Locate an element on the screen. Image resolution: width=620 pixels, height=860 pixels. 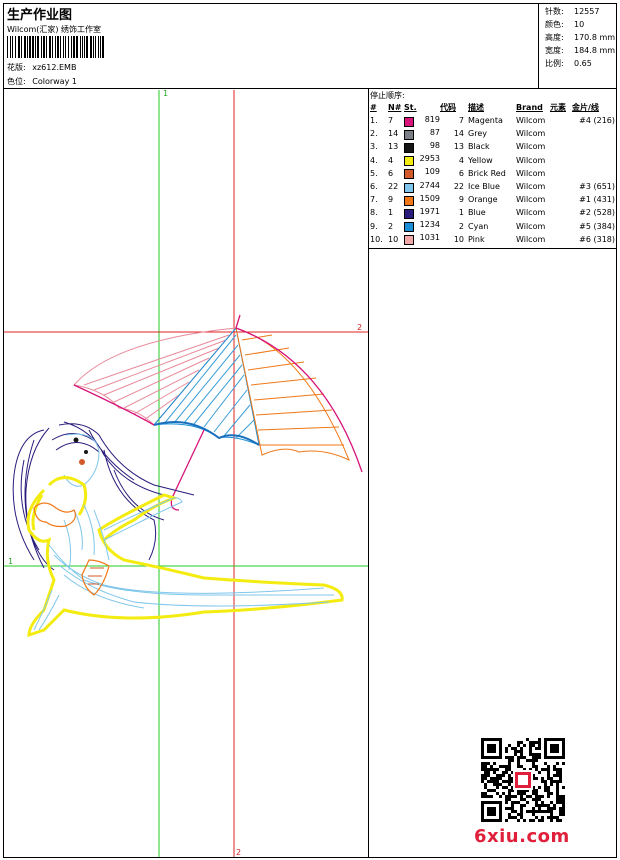
thread-description: Black is located at coordinates (479, 147).